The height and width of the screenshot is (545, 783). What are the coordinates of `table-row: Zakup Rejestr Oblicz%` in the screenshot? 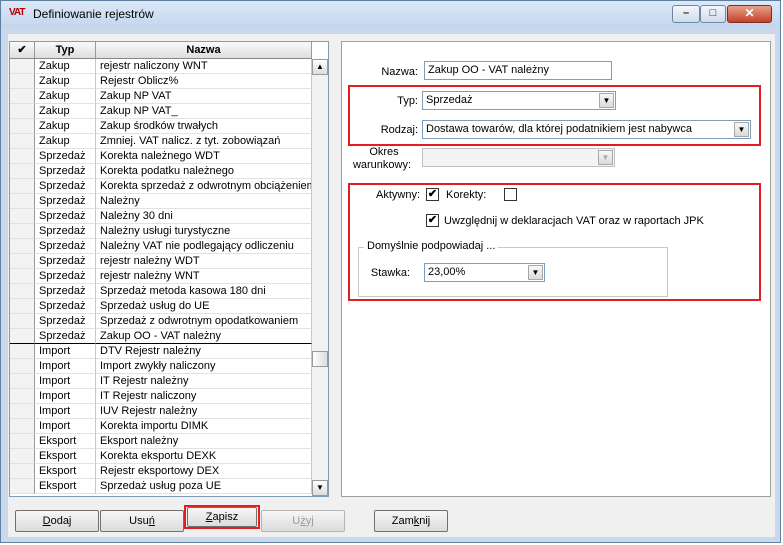 It's located at (161, 81).